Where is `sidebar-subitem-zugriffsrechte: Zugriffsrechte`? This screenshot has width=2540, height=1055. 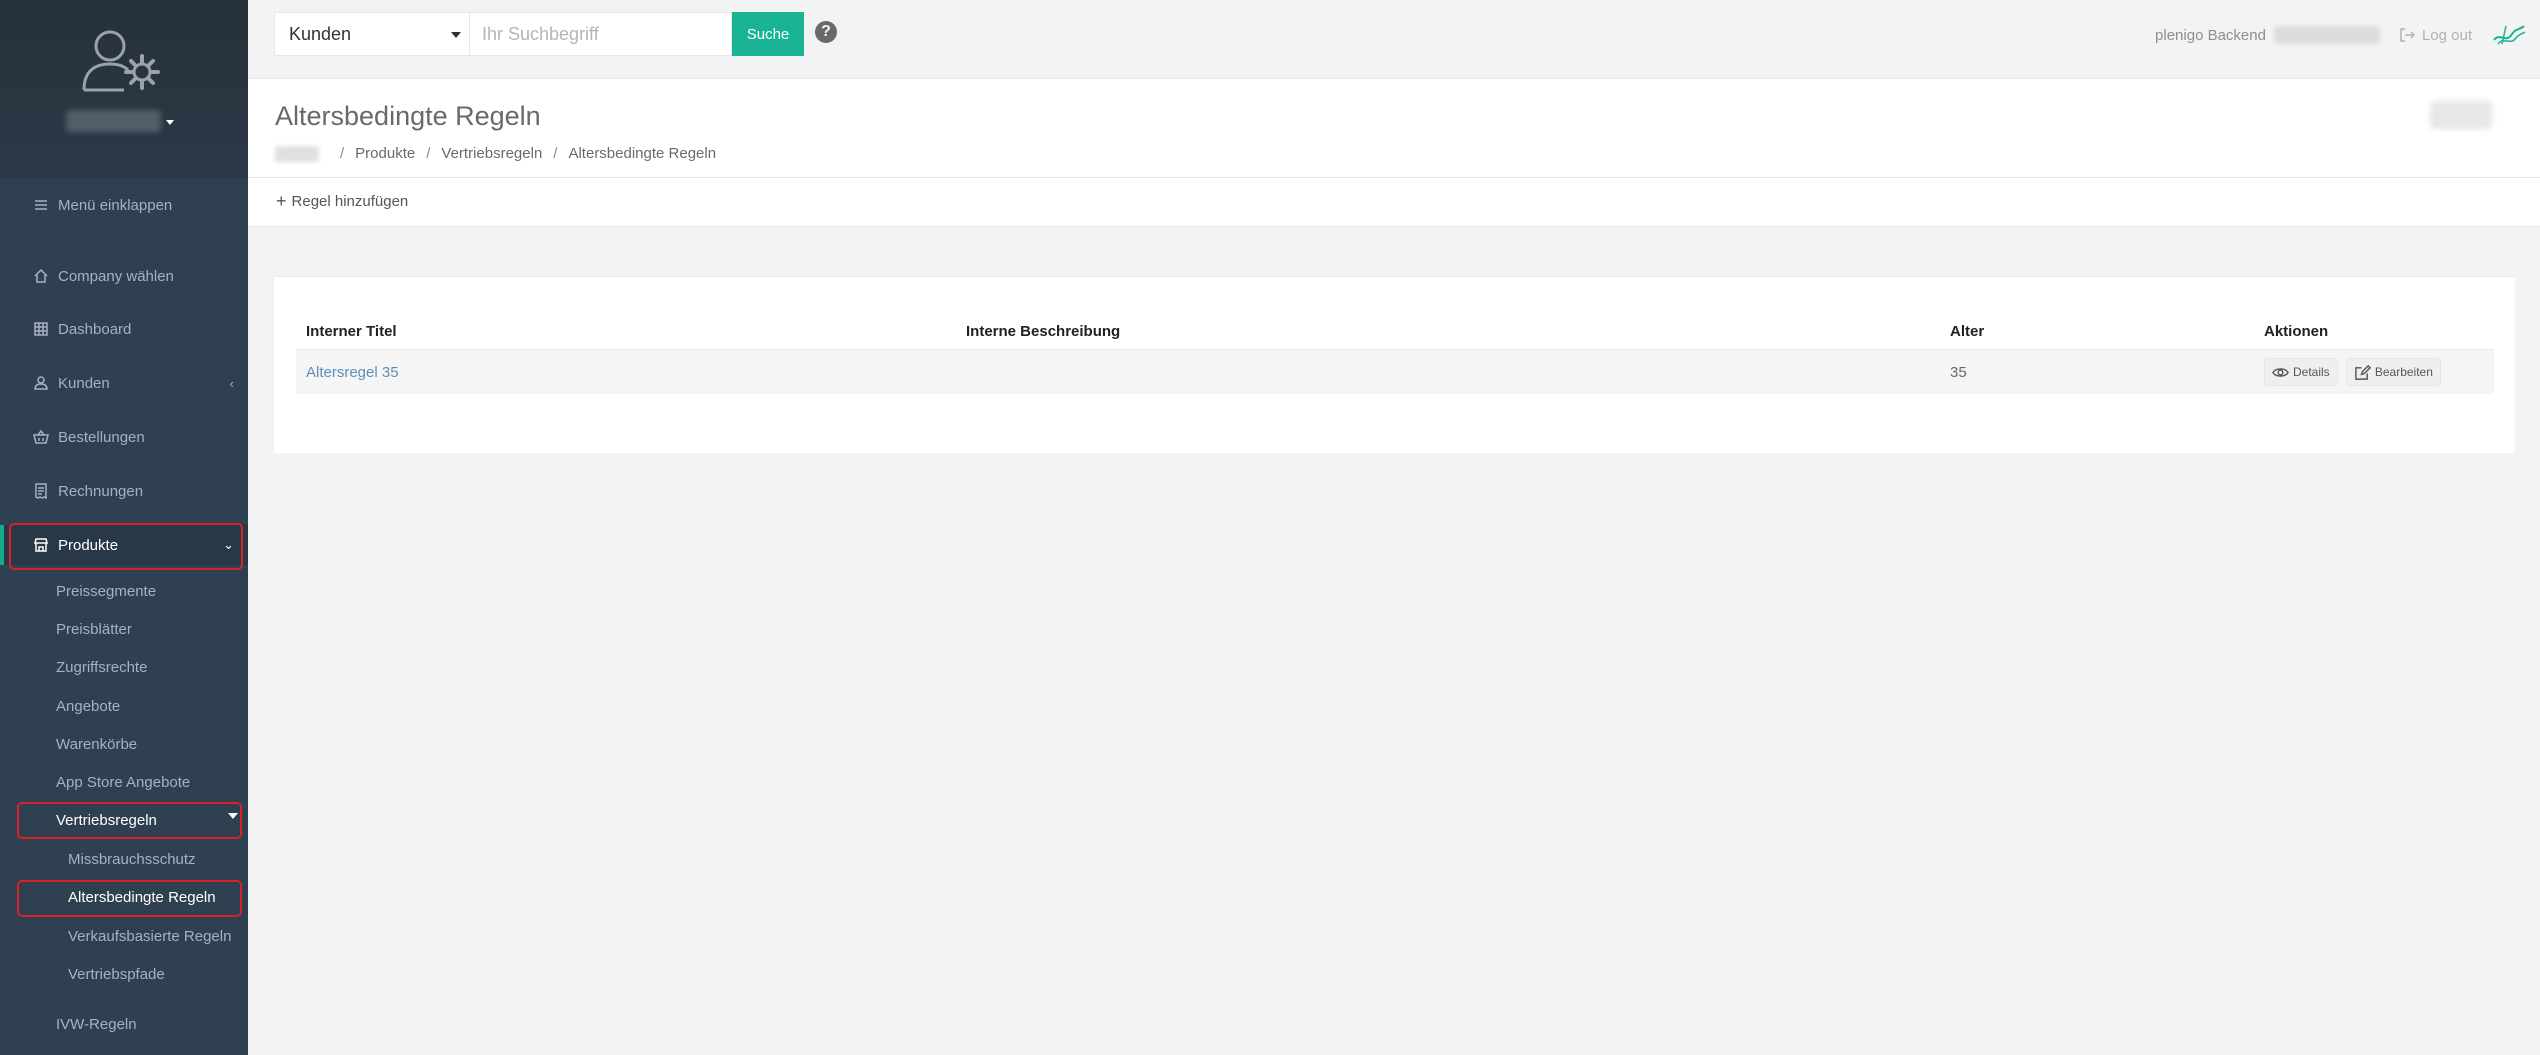
sidebar-subitem-zugriffsrechte: Zugriffsrechte is located at coordinates (124, 667).